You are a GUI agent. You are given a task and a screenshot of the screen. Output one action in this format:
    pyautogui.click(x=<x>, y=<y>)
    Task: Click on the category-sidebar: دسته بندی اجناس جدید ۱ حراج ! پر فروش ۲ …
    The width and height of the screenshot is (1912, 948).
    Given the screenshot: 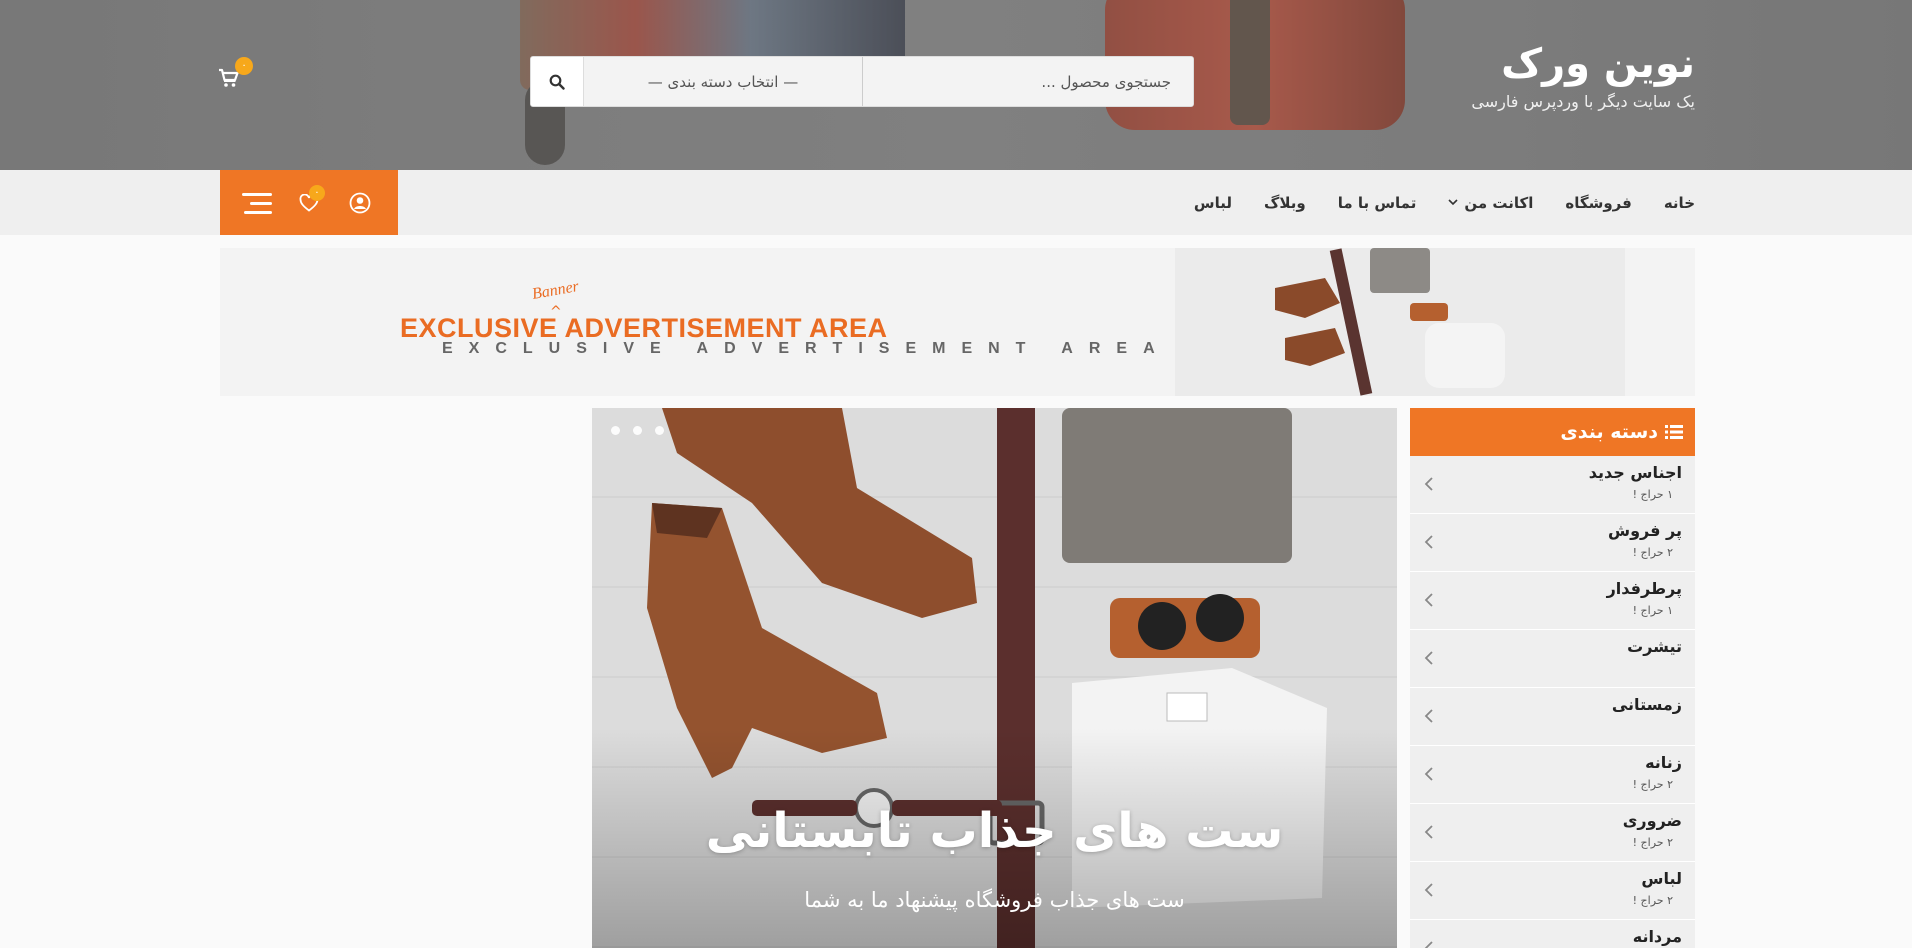 What is the action you would take?
    pyautogui.click(x=1552, y=678)
    